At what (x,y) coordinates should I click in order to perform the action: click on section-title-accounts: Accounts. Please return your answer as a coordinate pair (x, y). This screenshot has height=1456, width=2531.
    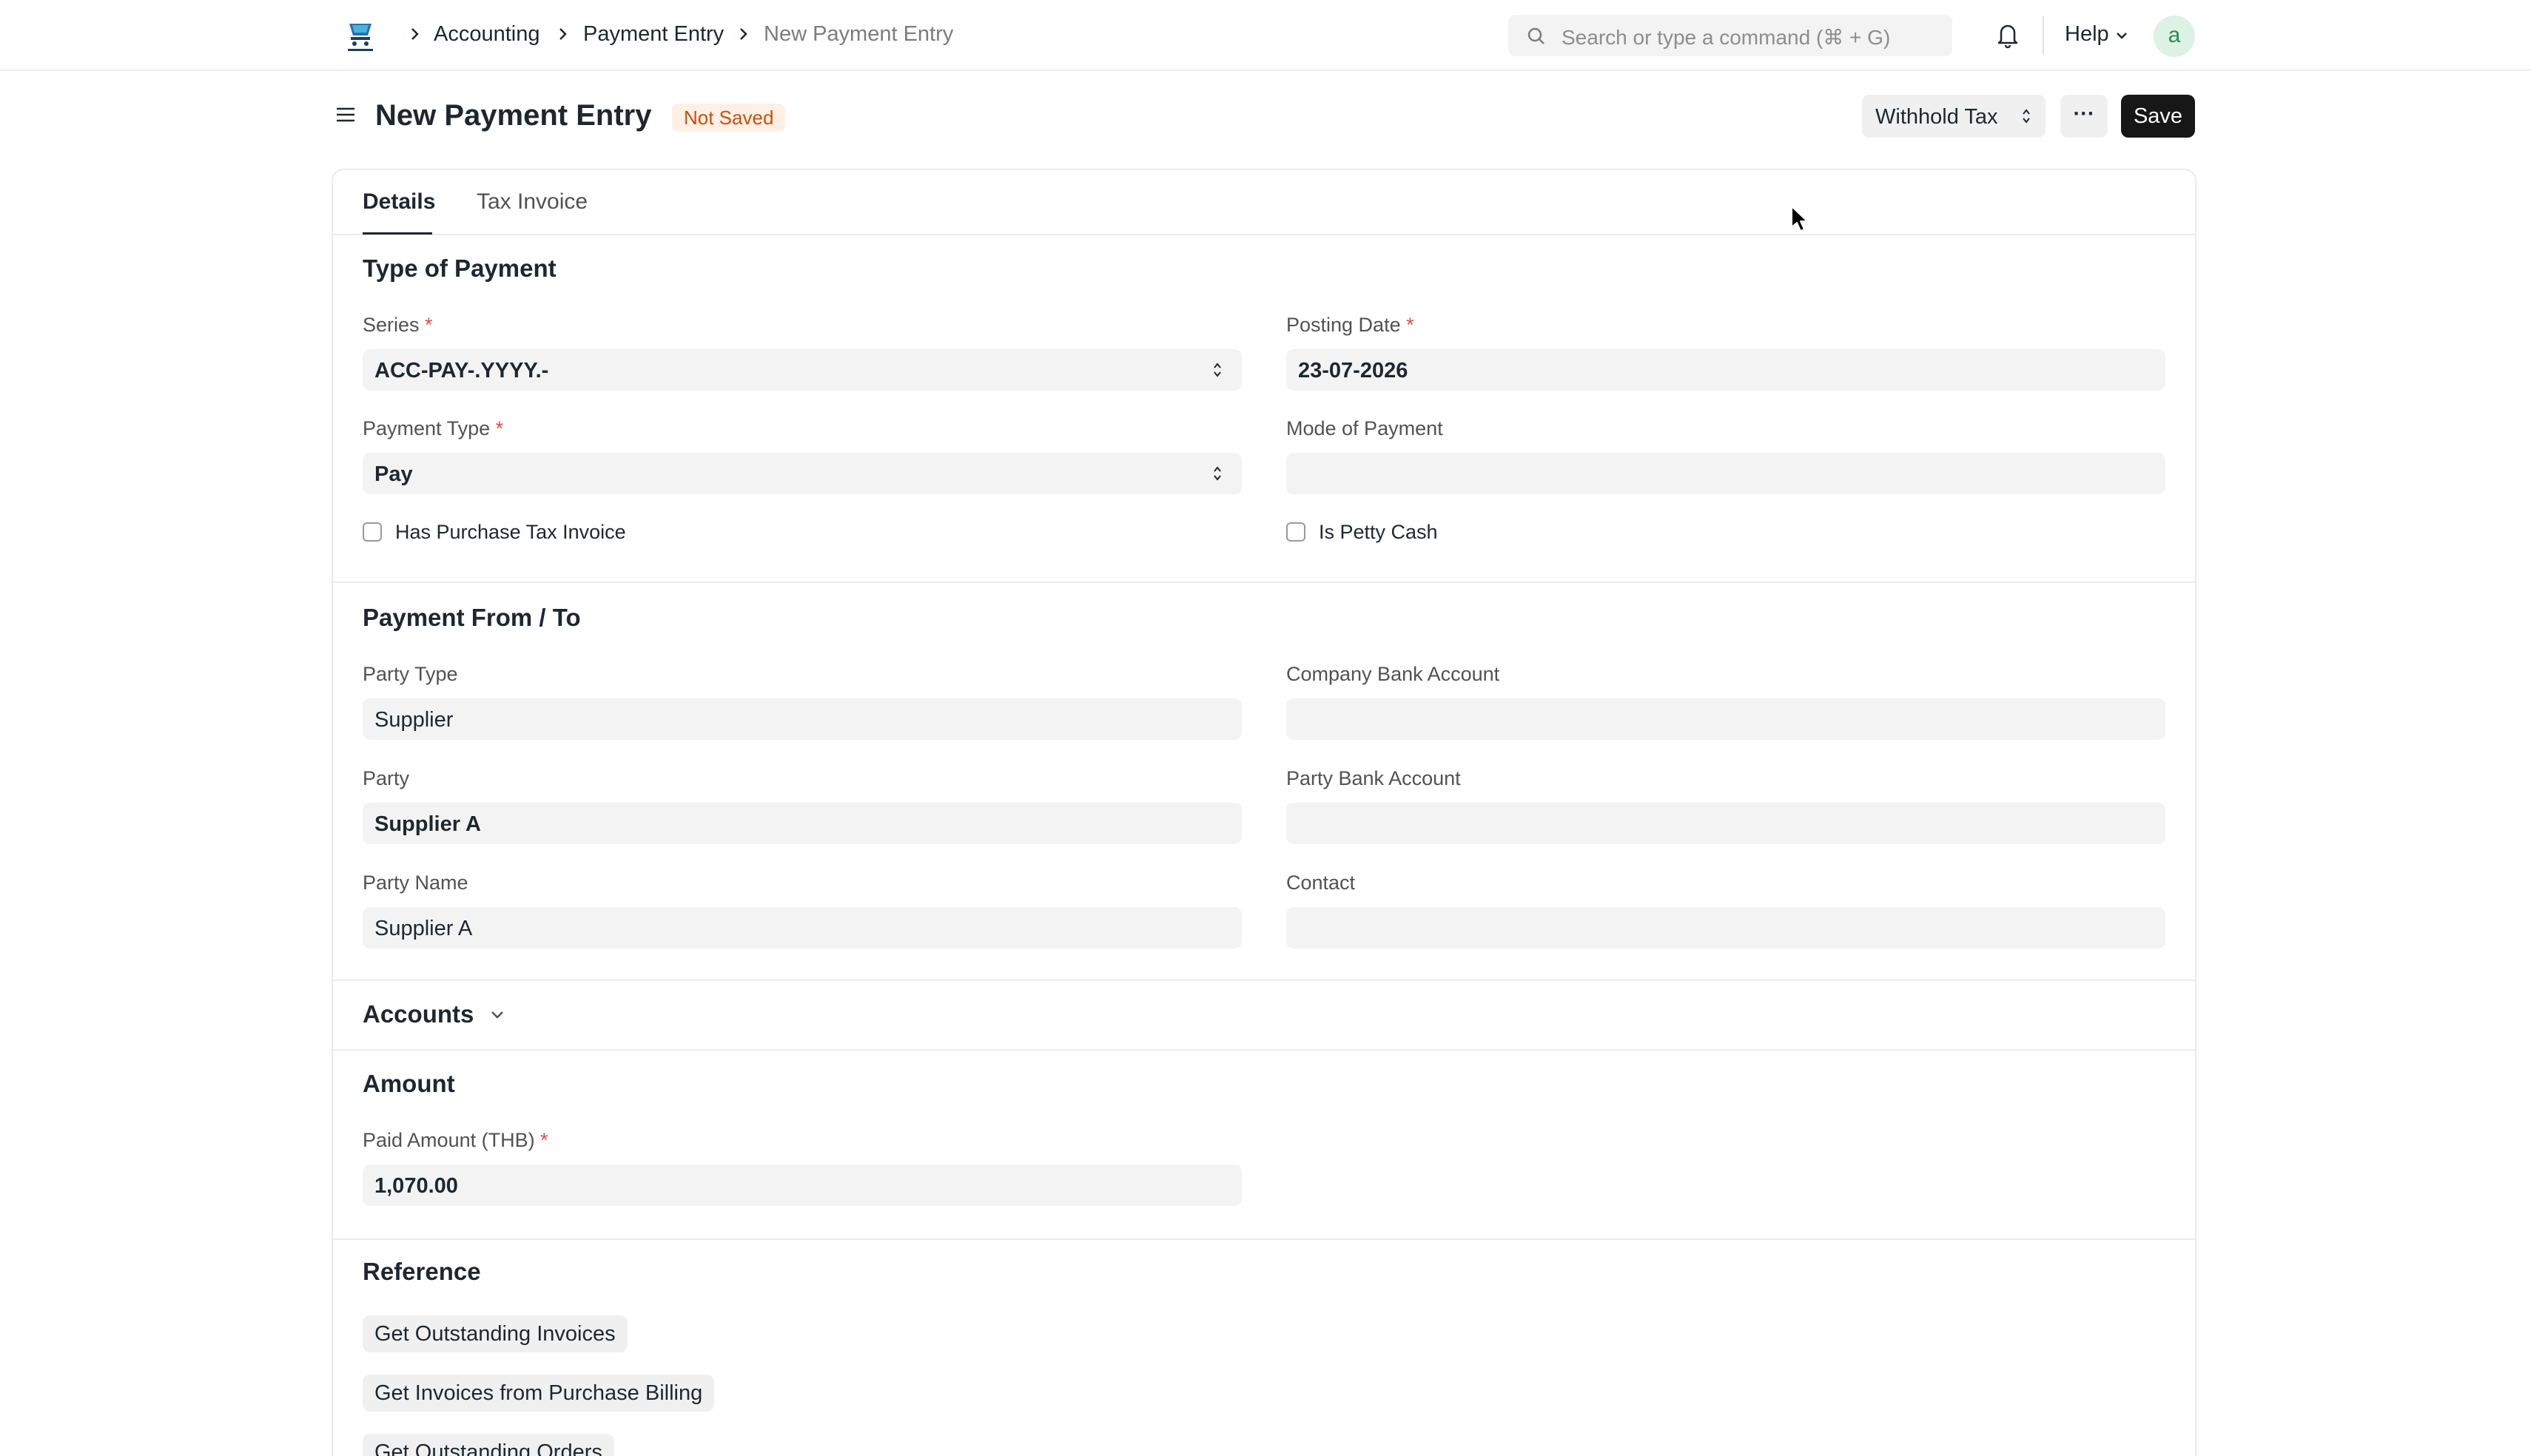
    Looking at the image, I should click on (419, 1014).